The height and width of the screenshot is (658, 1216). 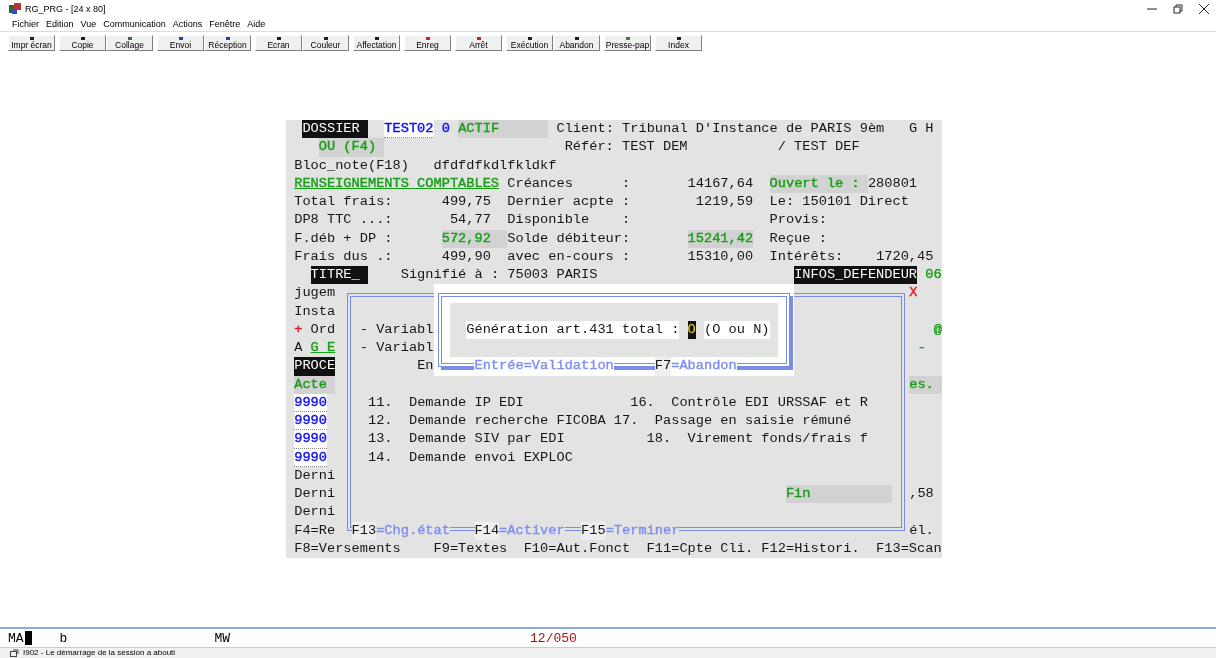 What do you see at coordinates (364, 530) in the screenshot?
I see `function-key-label: F13` at bounding box center [364, 530].